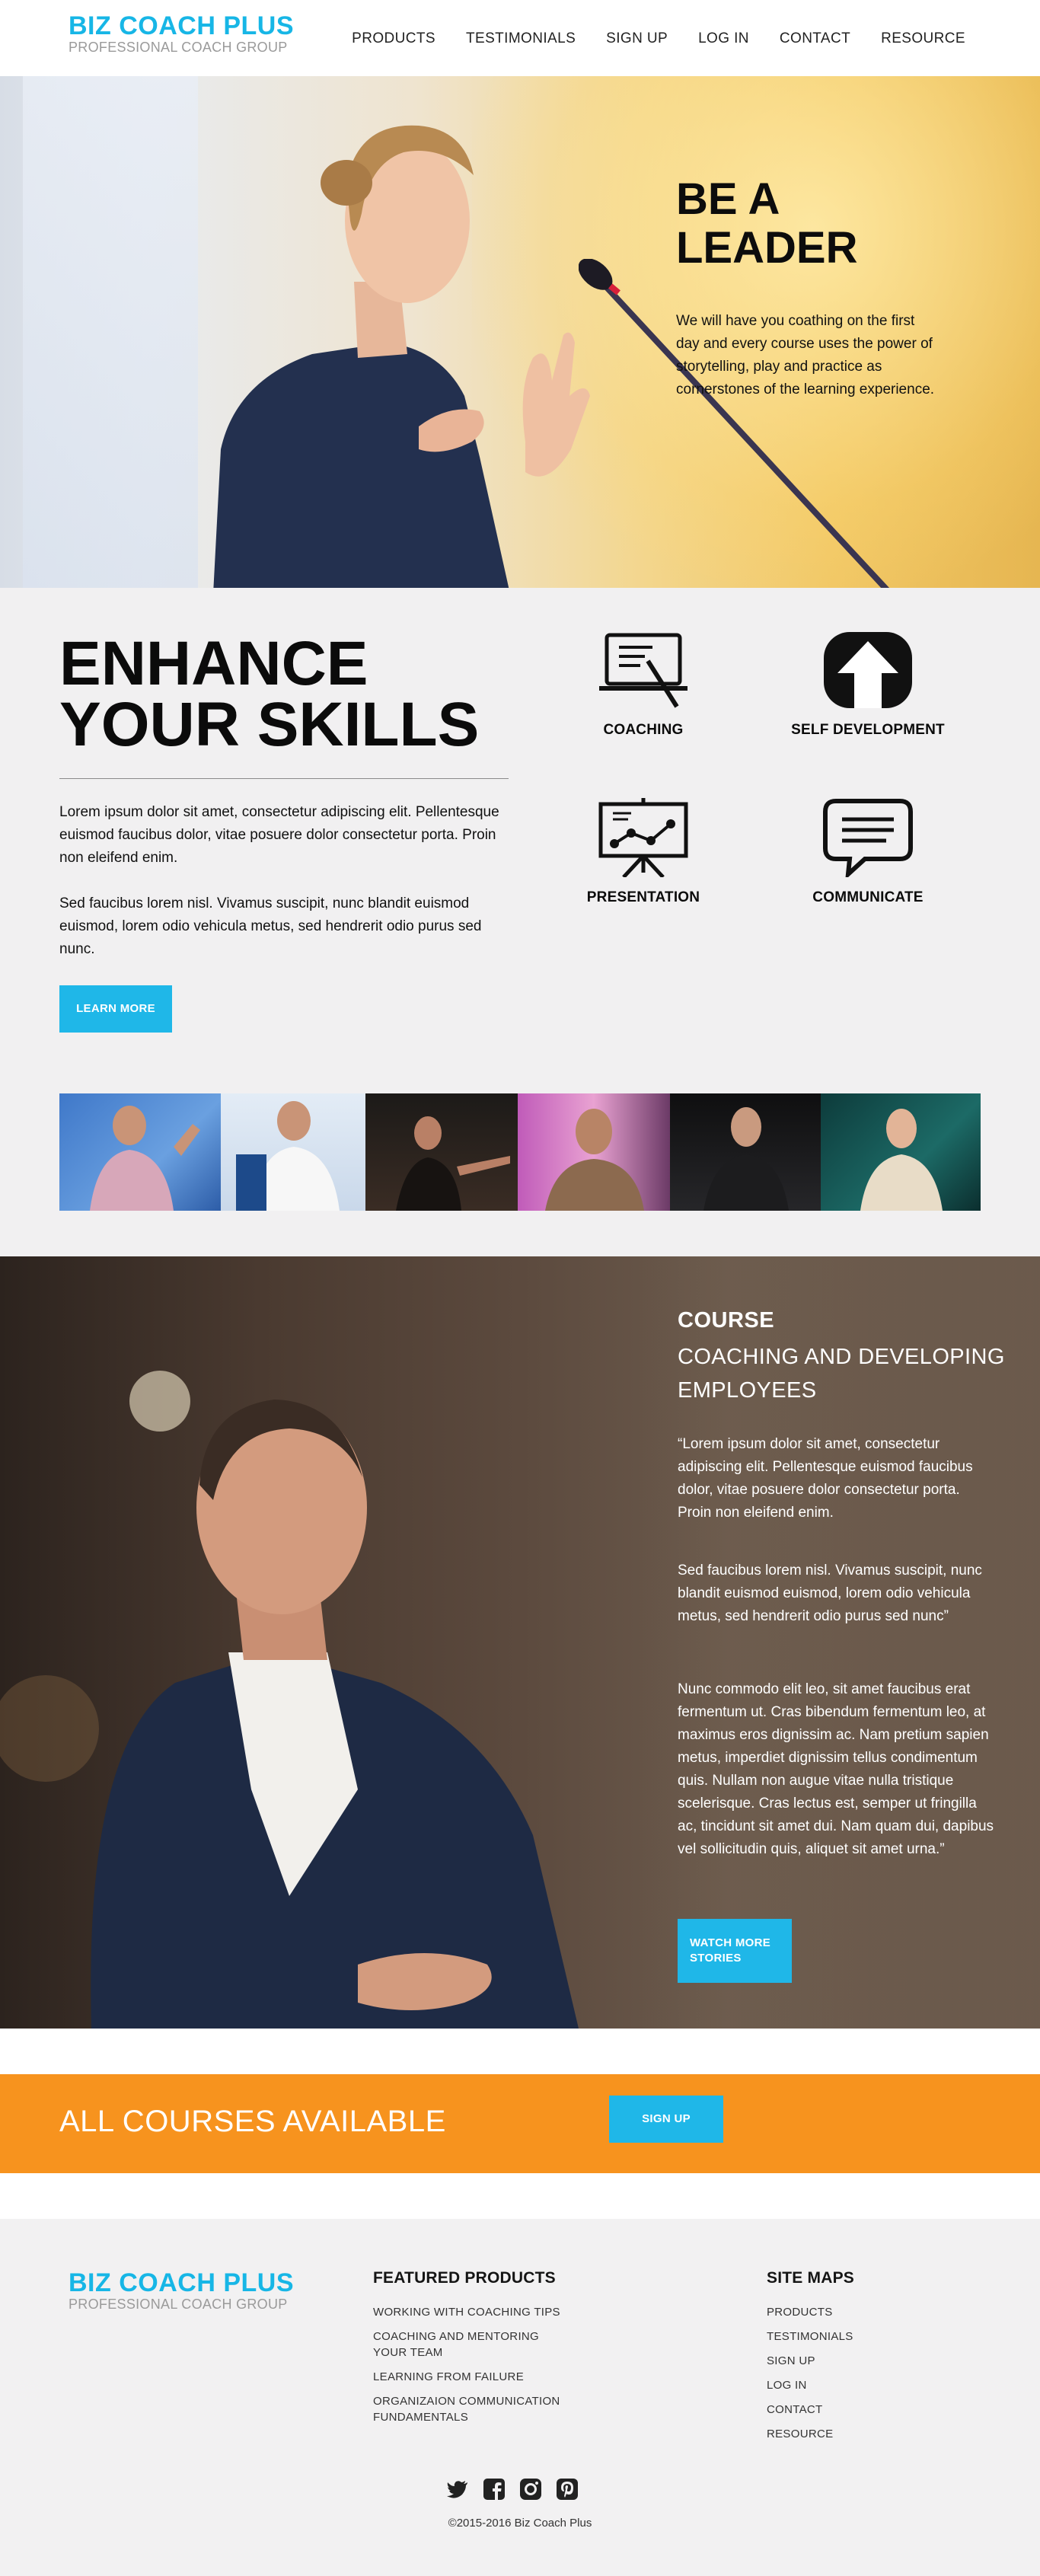 The width and height of the screenshot is (1040, 2576). I want to click on cta-text: ALL COURSES AVAILABLE, so click(252, 2121).